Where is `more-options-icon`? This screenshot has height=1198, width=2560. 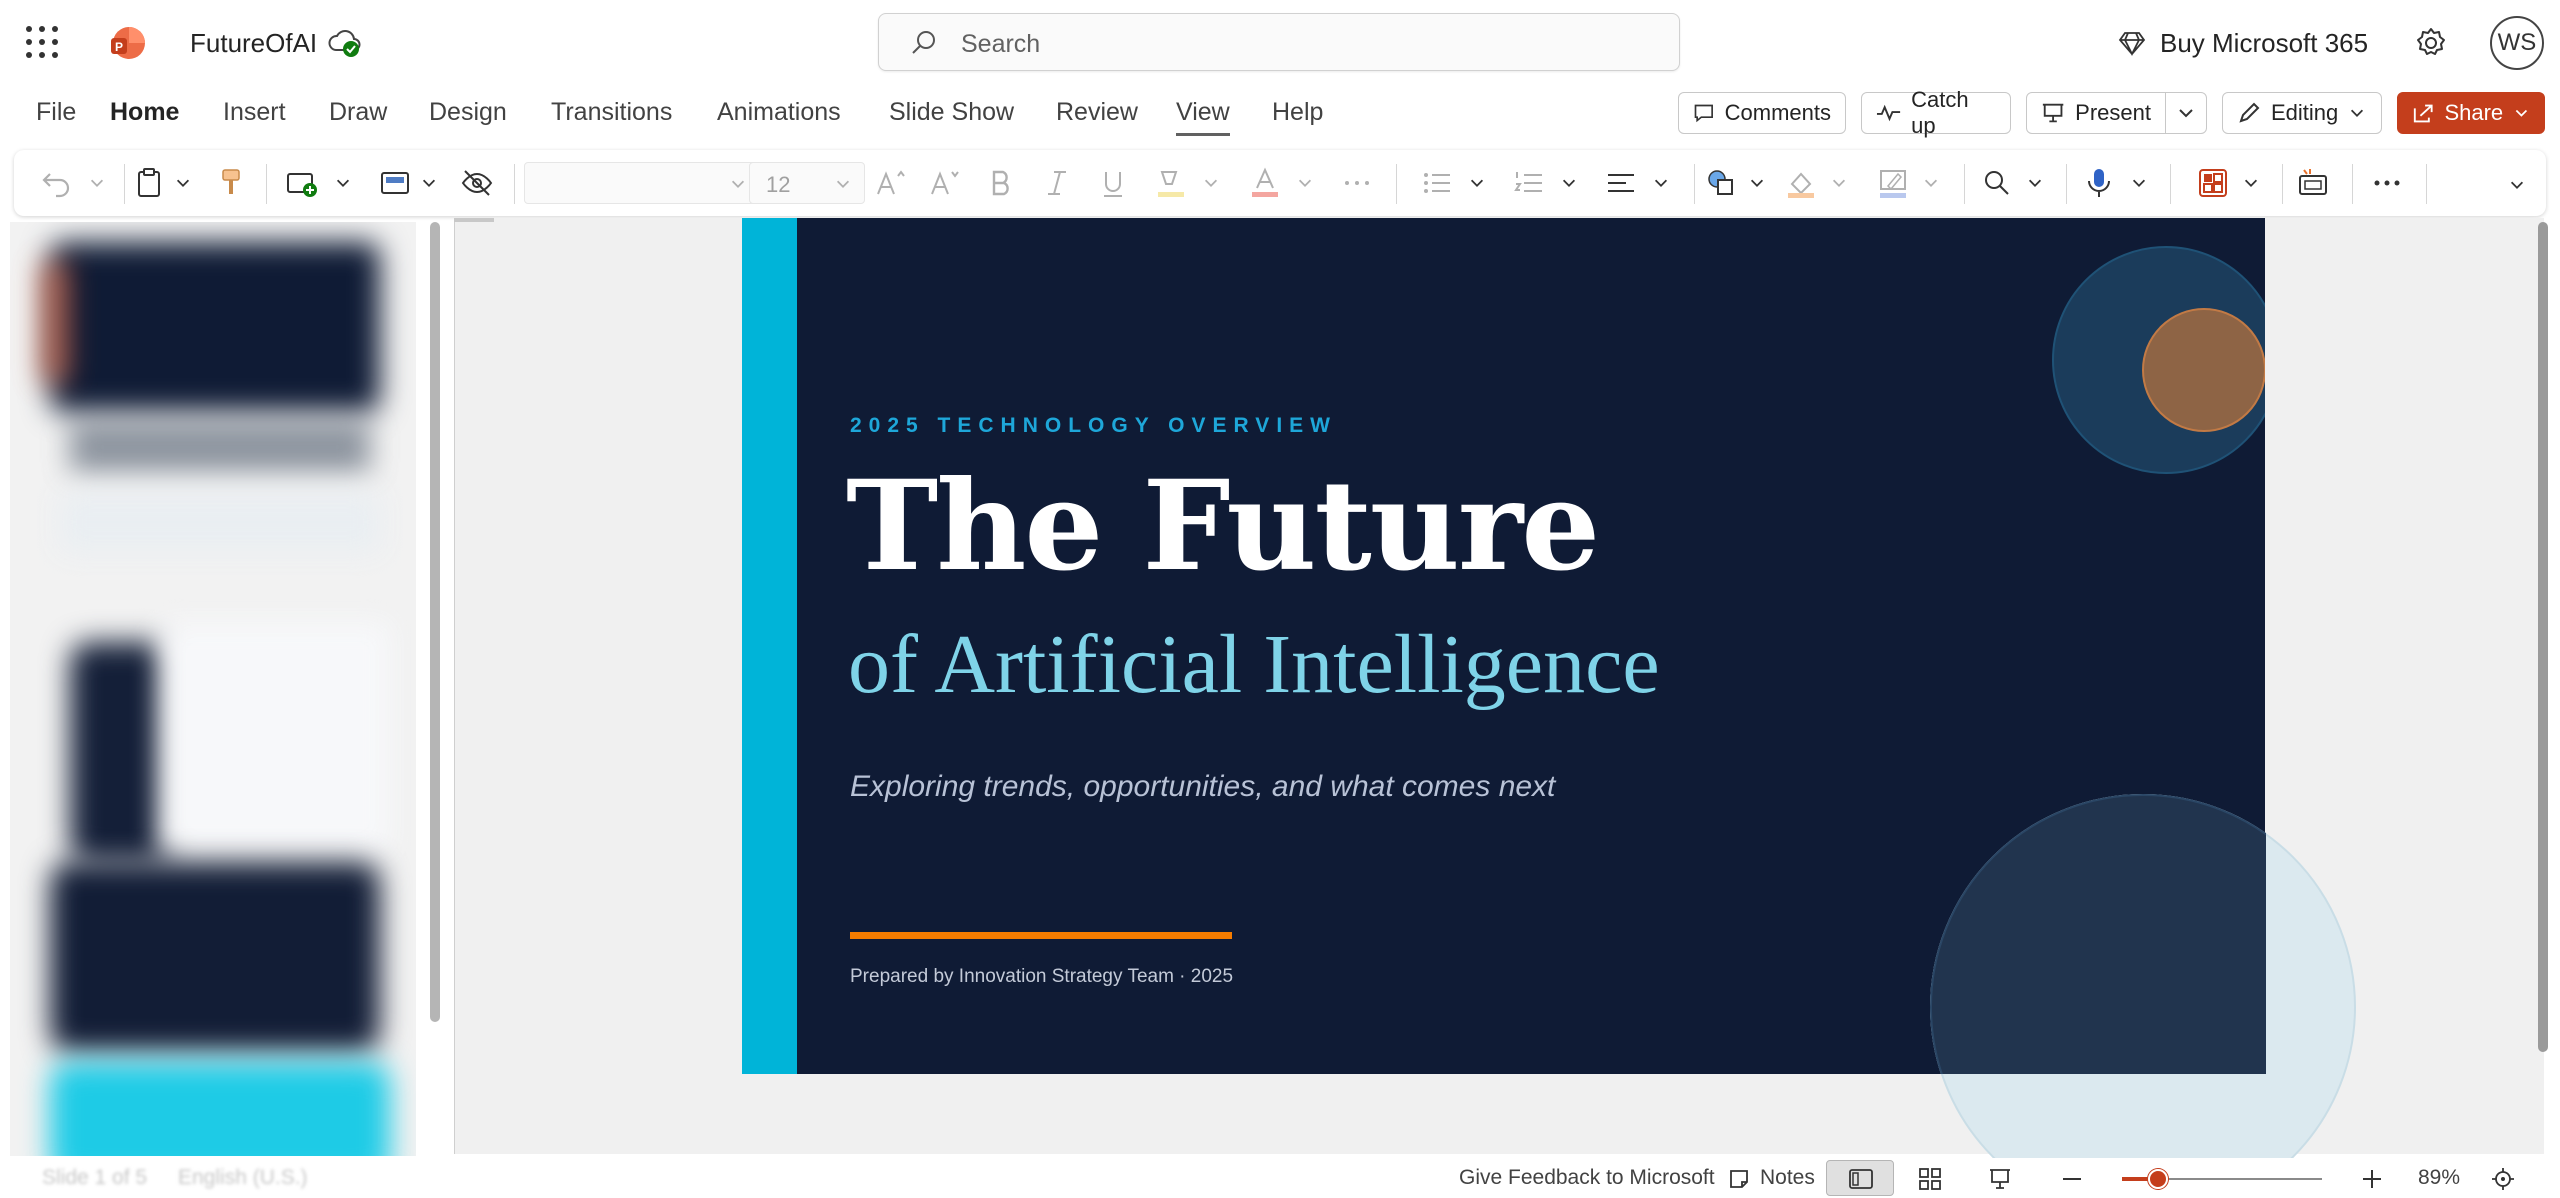
more-options-icon is located at coordinates (2387, 183).